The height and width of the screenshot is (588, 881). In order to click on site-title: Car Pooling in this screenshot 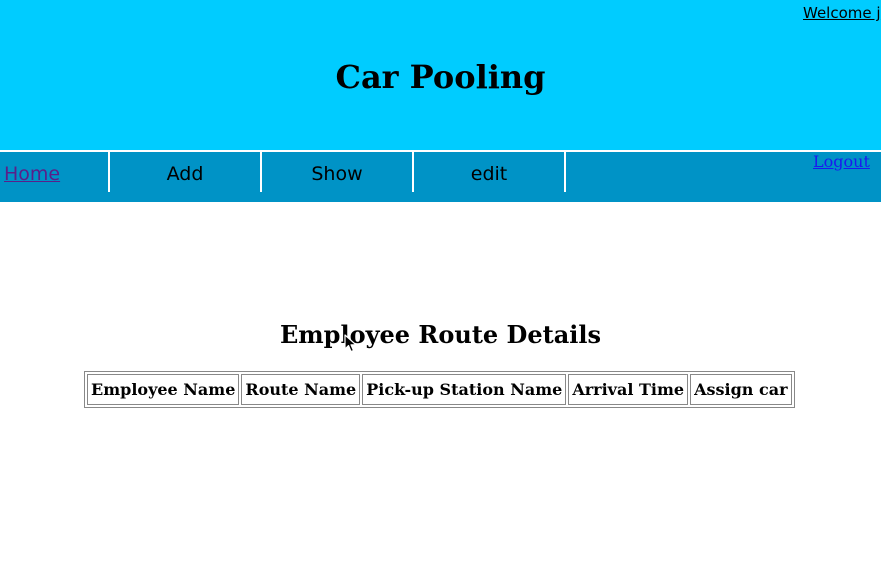, I will do `click(440, 77)`.